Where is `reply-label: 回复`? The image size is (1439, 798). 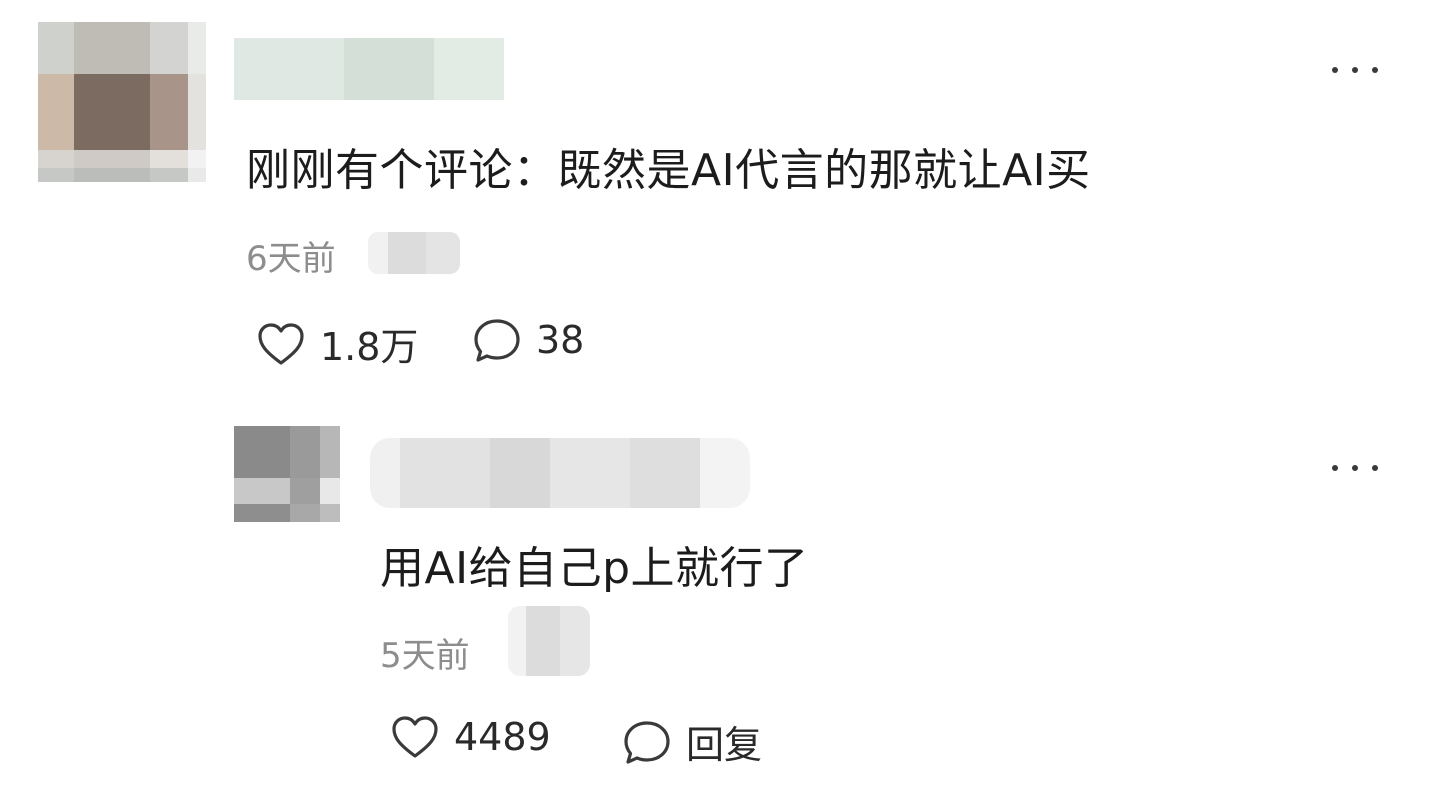 reply-label: 回复 is located at coordinates (724, 745).